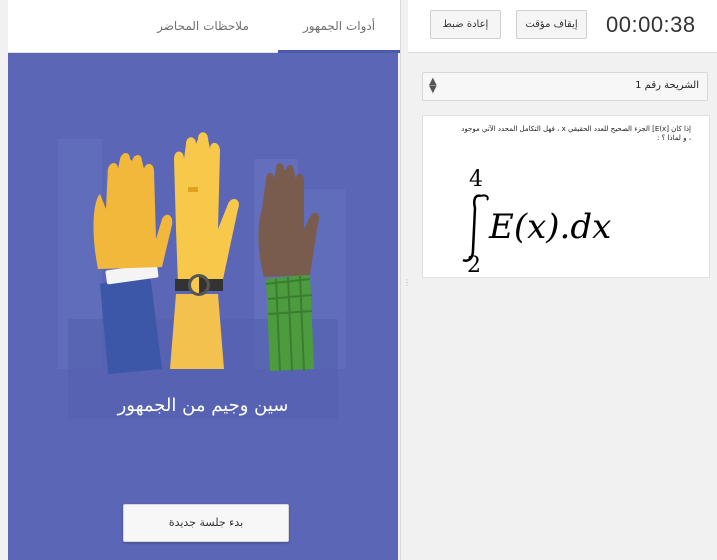  Describe the element at coordinates (551, 24) in the screenshot. I see `pause-button: إيقاف مؤقت` at that location.